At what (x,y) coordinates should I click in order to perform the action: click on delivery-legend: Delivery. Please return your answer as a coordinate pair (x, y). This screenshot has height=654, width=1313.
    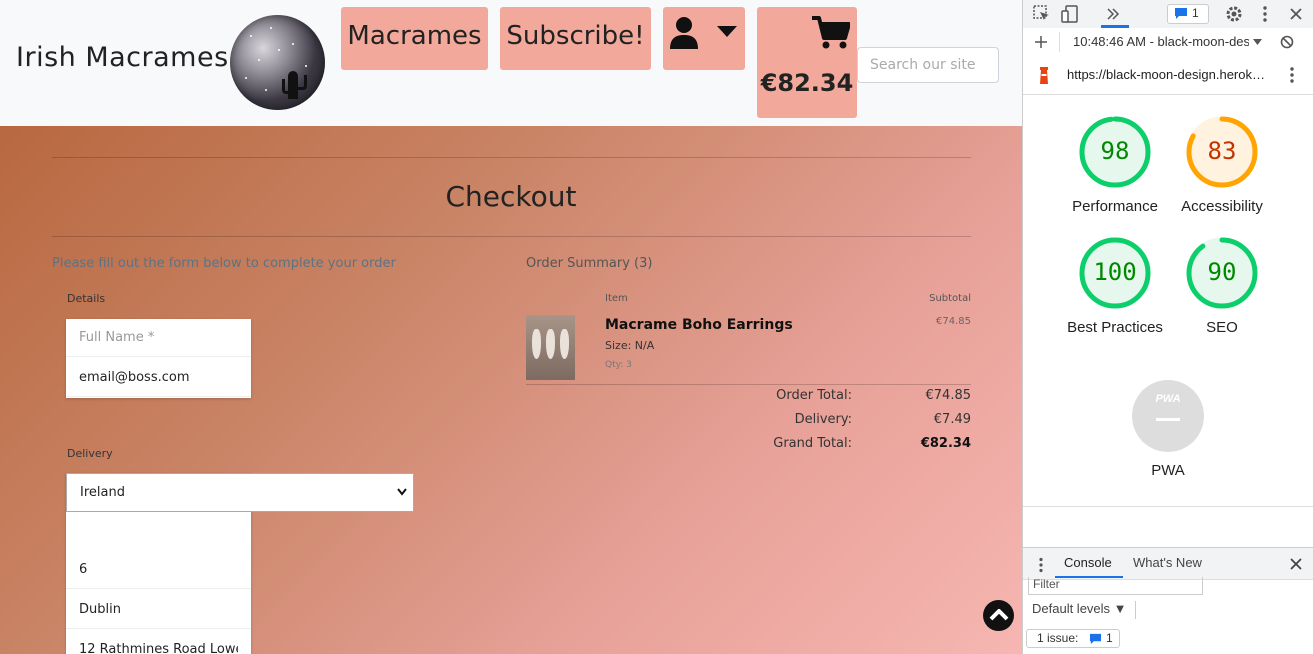
    Looking at the image, I should click on (90, 453).